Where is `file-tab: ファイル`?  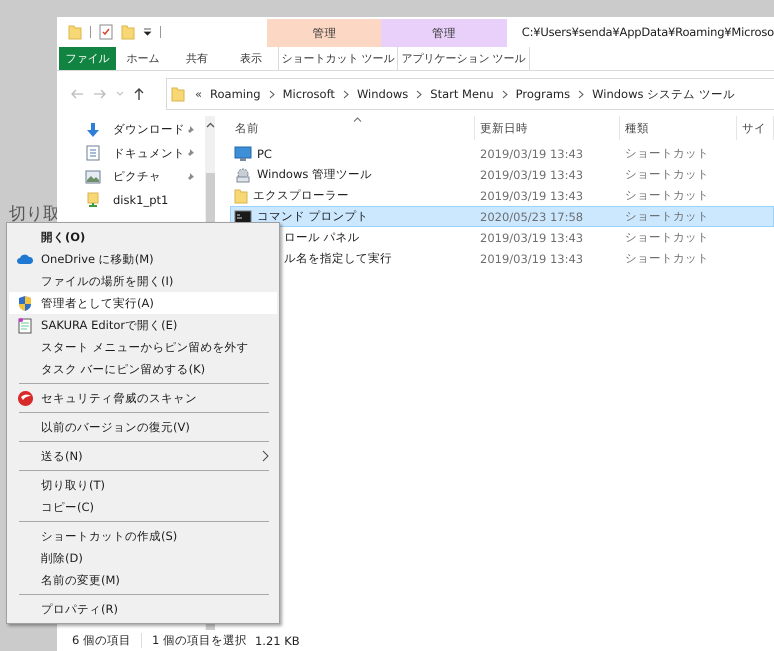 file-tab: ファイル is located at coordinates (87, 58).